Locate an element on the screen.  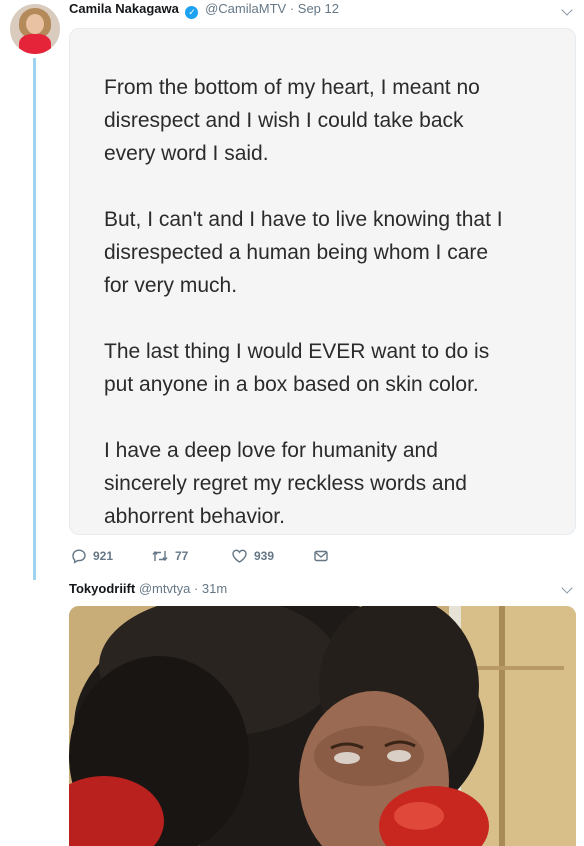
tweet-time: 31m is located at coordinates (214, 588).